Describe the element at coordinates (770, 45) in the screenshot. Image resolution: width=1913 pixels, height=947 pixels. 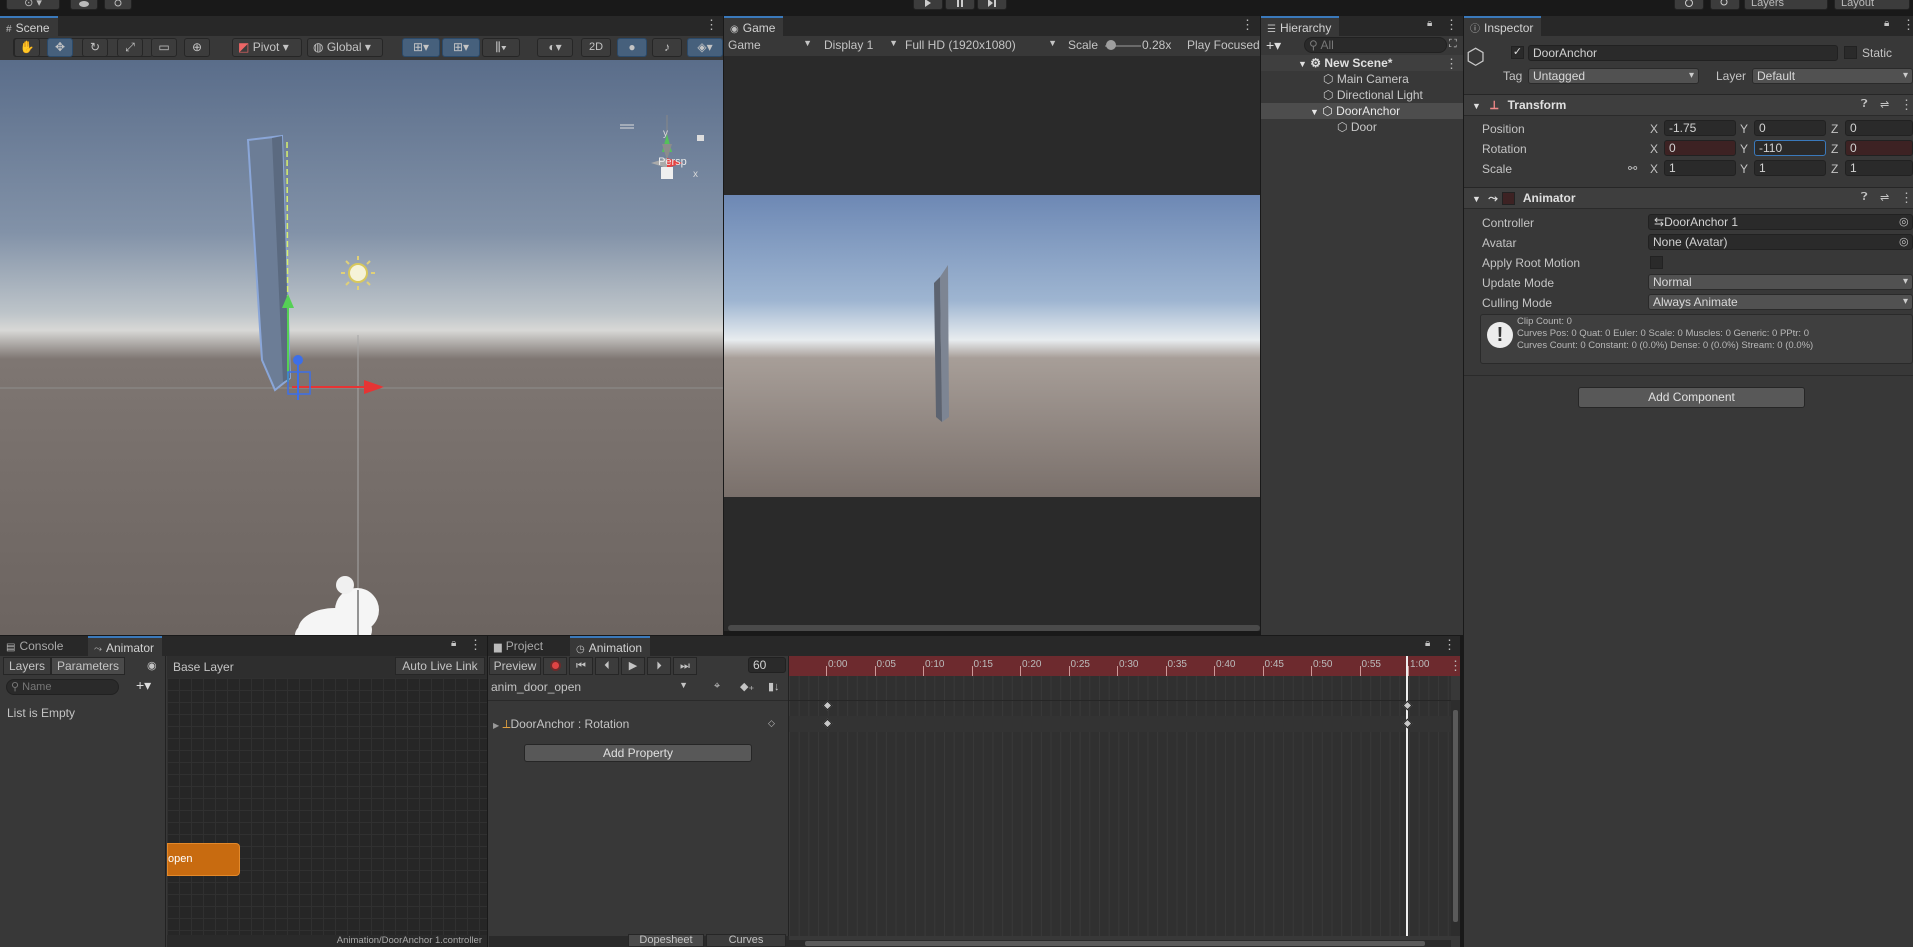
I see `game-mode-dropdown: Game ▼` at that location.